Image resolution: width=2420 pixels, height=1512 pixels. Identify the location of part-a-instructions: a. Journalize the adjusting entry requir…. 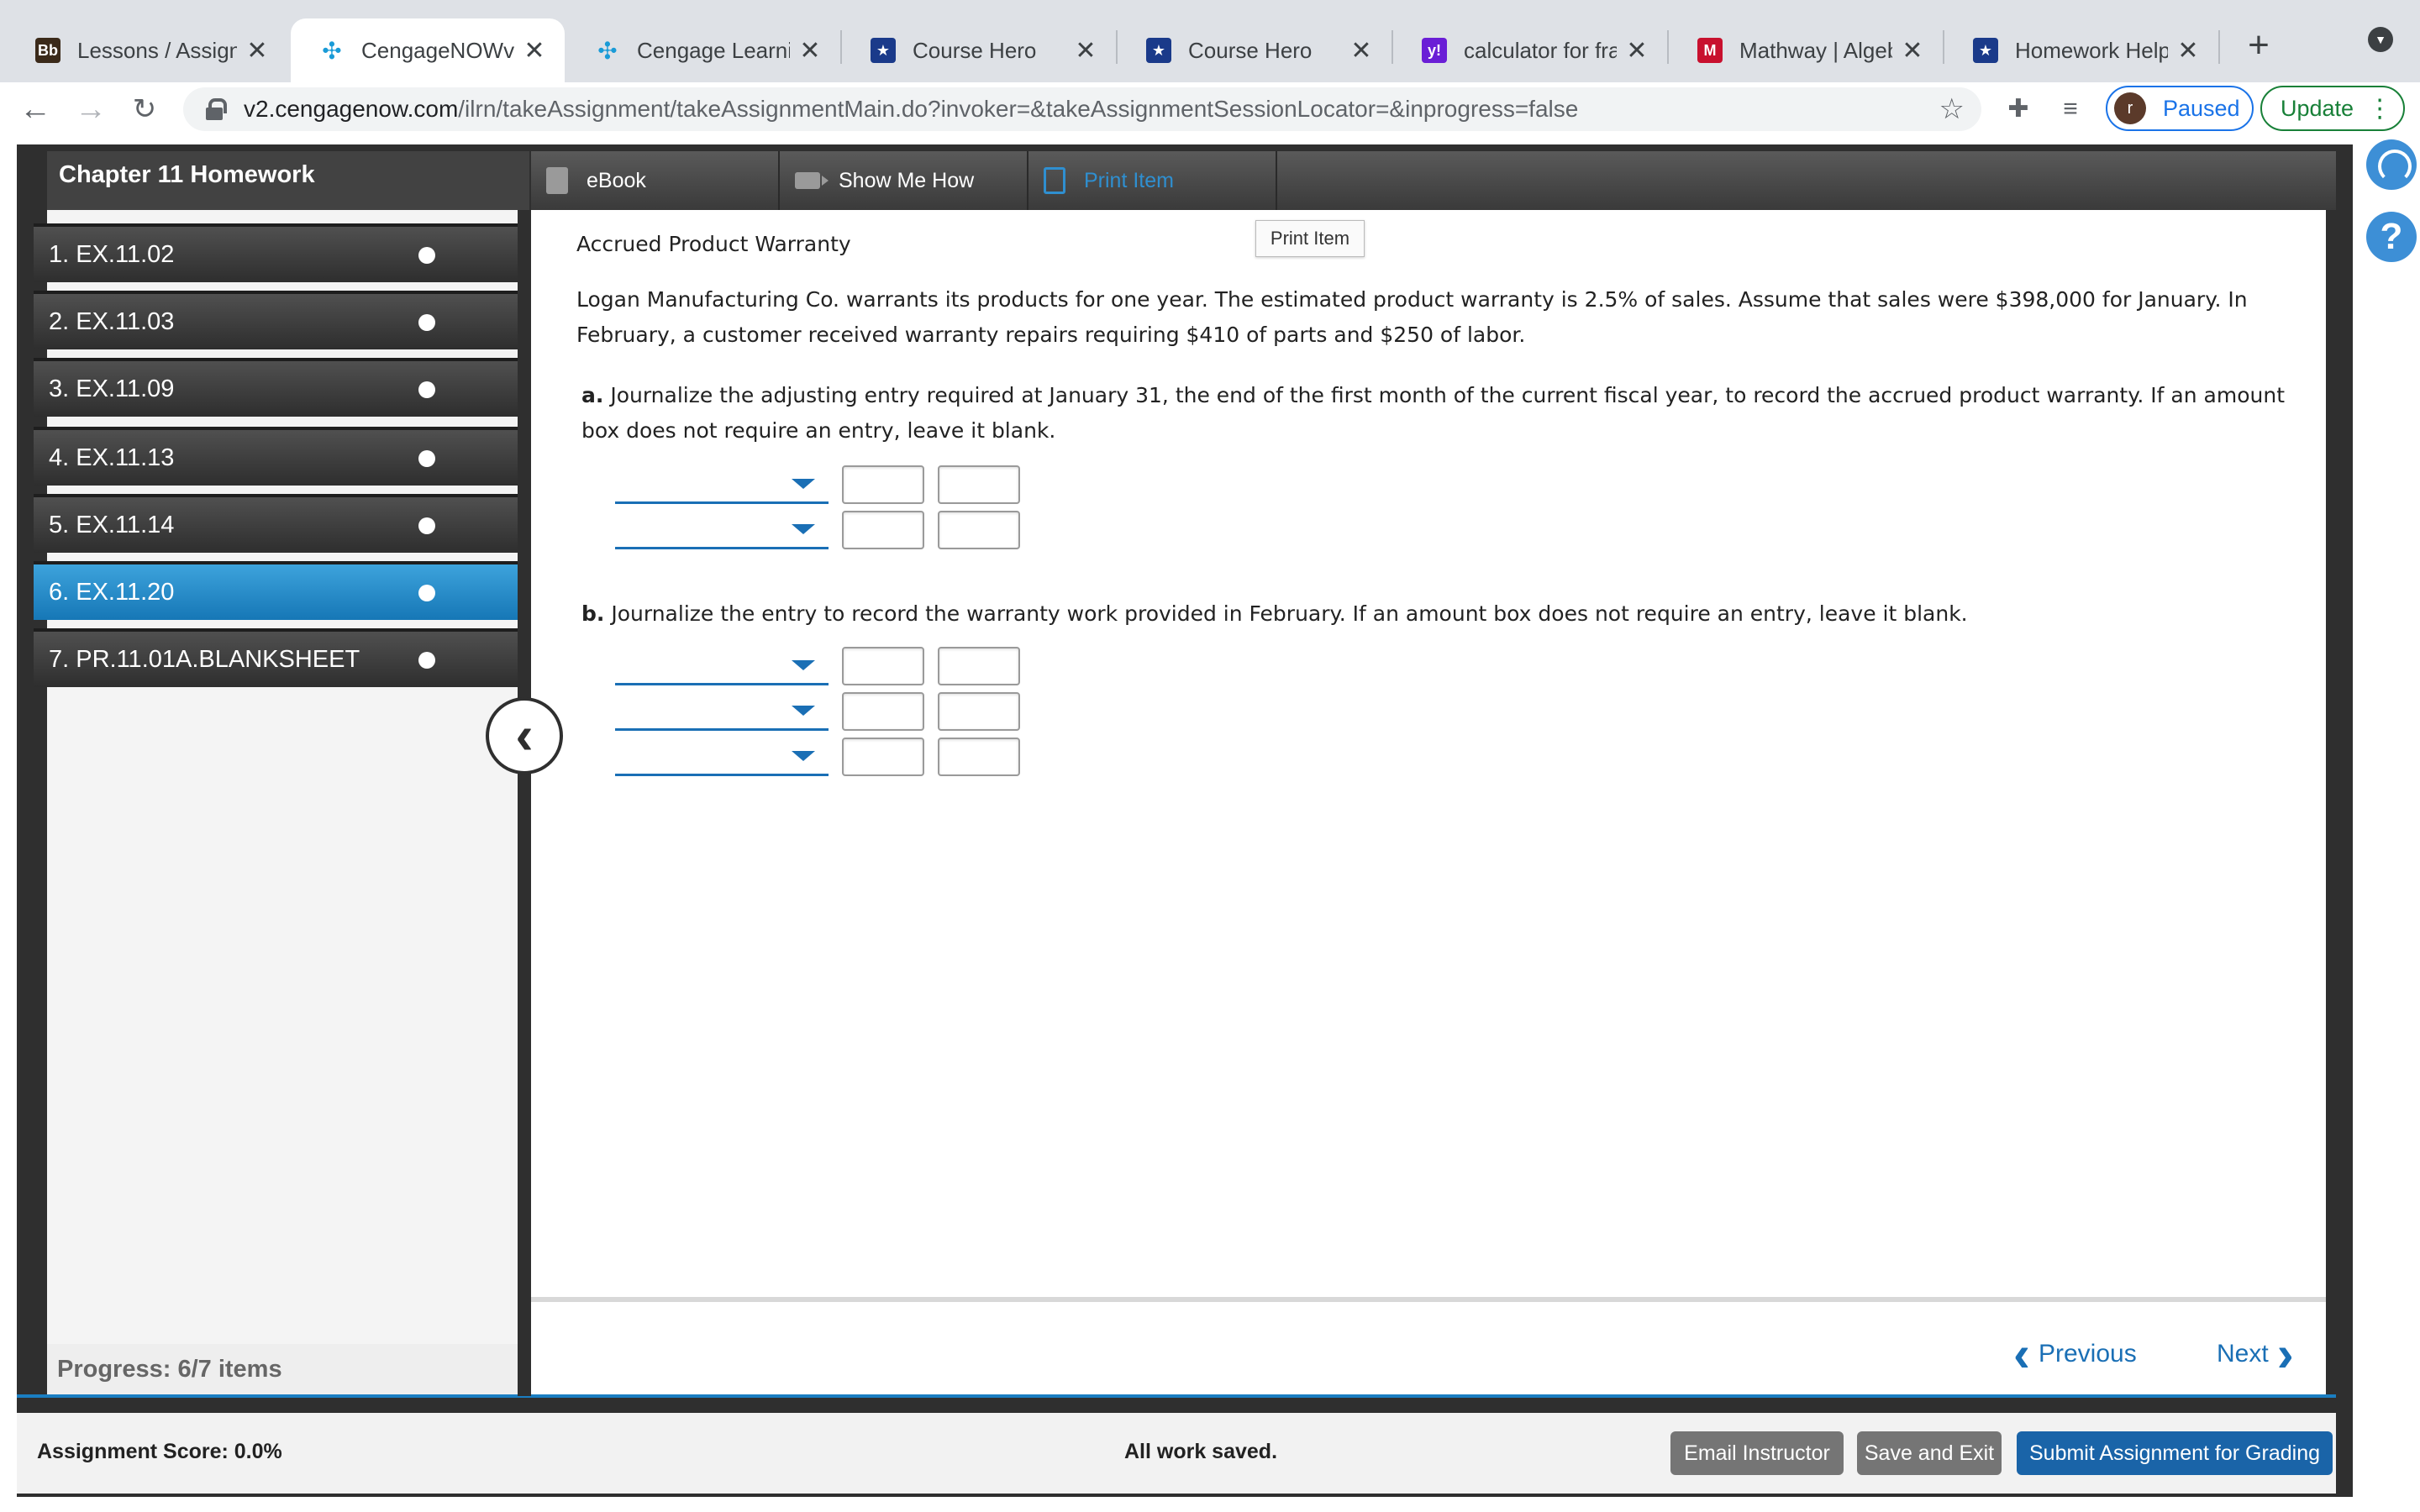
(1446, 413).